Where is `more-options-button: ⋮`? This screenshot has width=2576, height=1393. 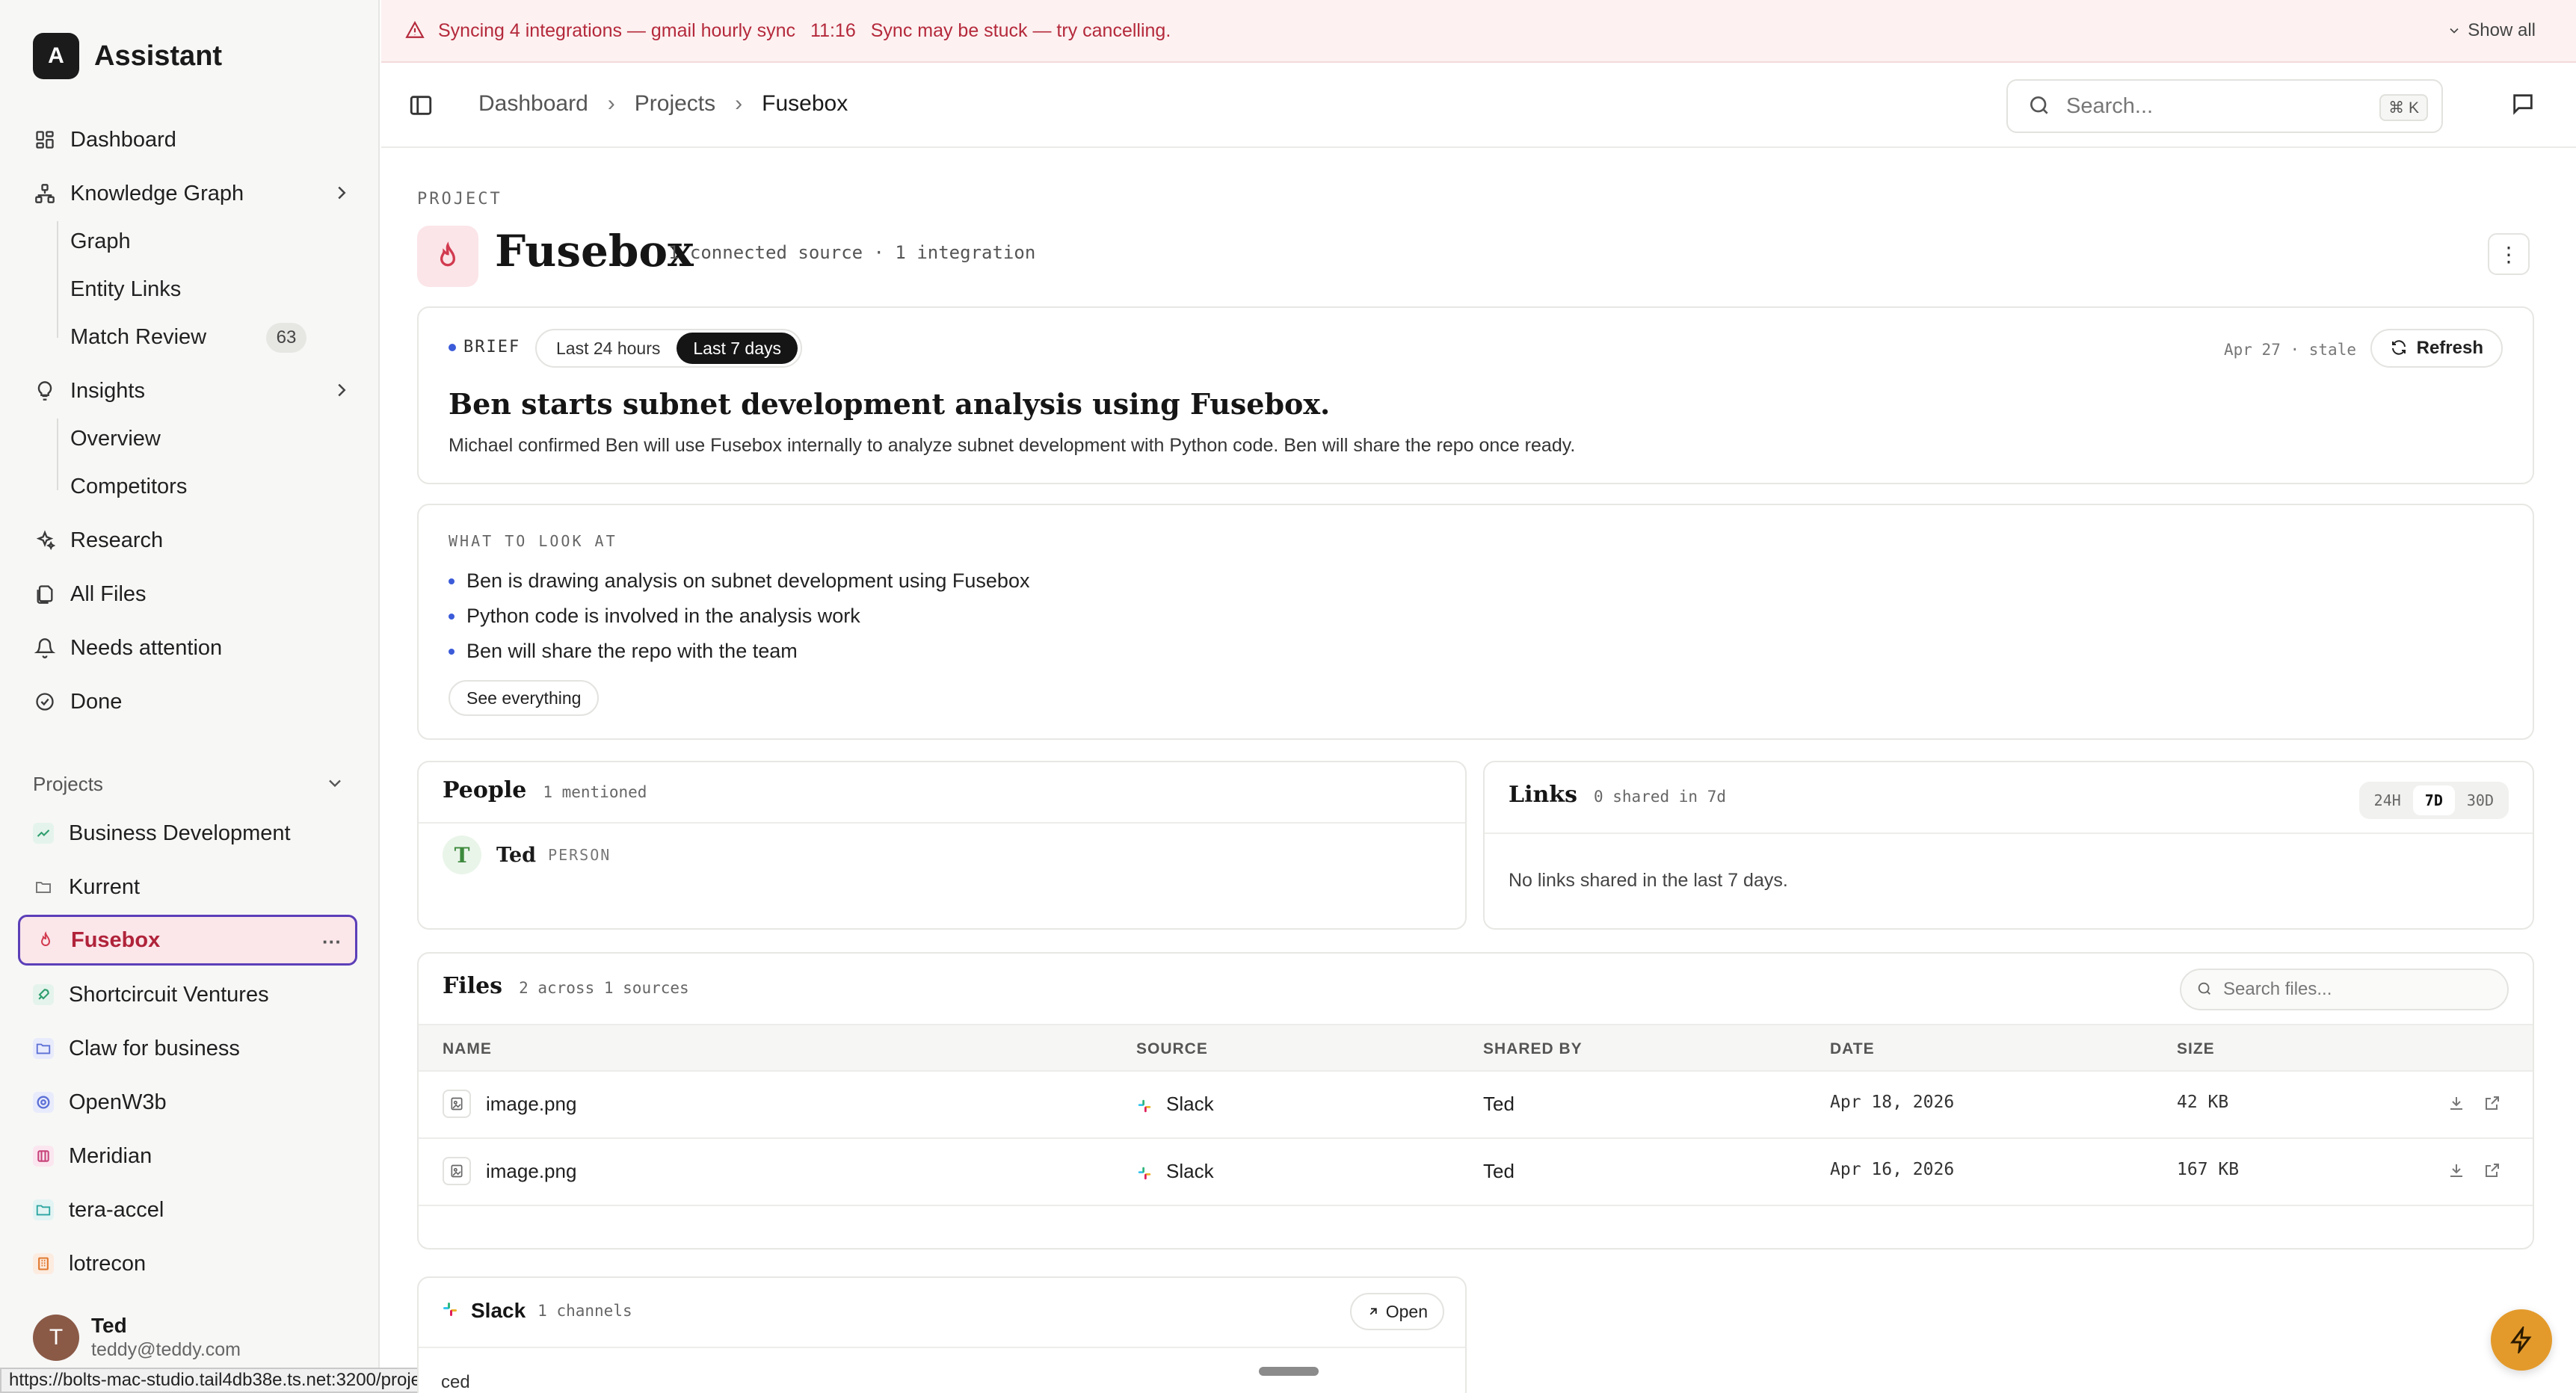 more-options-button: ⋮ is located at coordinates (2509, 254).